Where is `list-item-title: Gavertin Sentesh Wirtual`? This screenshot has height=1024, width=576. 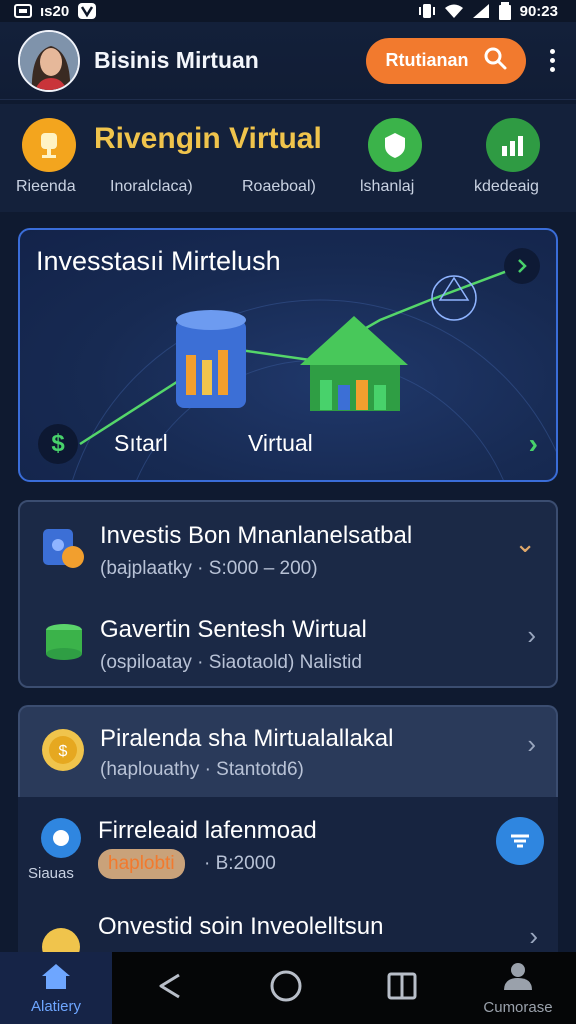 list-item-title: Gavertin Sentesh Wirtual is located at coordinates (233, 629).